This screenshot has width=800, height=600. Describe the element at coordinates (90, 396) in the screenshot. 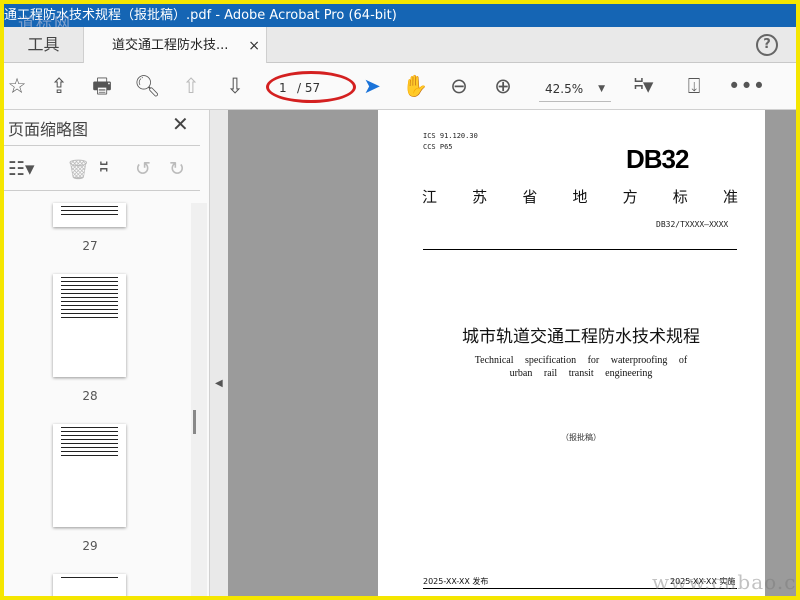

I see `thumbnail-label: 28` at that location.